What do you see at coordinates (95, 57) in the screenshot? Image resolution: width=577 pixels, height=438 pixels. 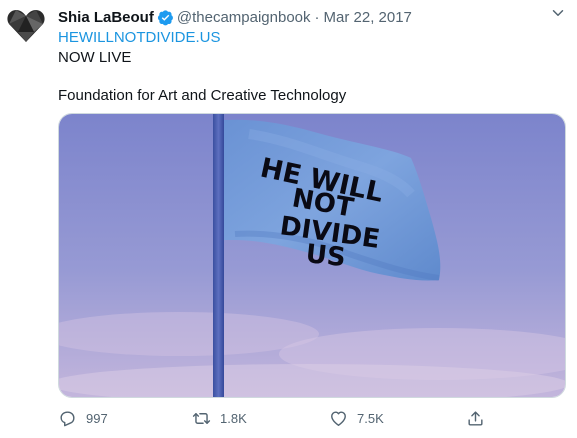 I see `tweet-line-now-live: NOW LIVE` at bounding box center [95, 57].